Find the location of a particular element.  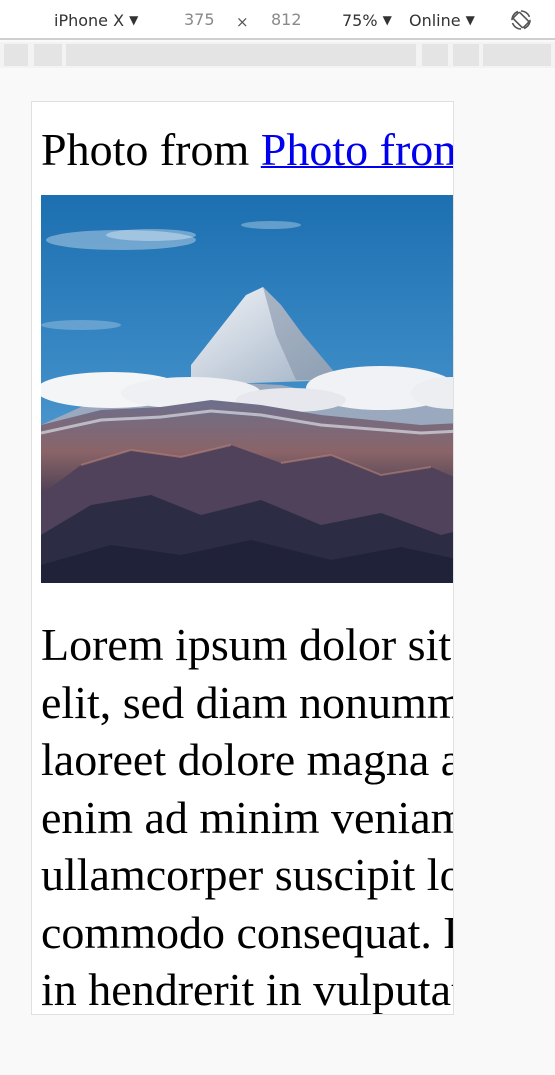

rotate-icon is located at coordinates (521, 20).